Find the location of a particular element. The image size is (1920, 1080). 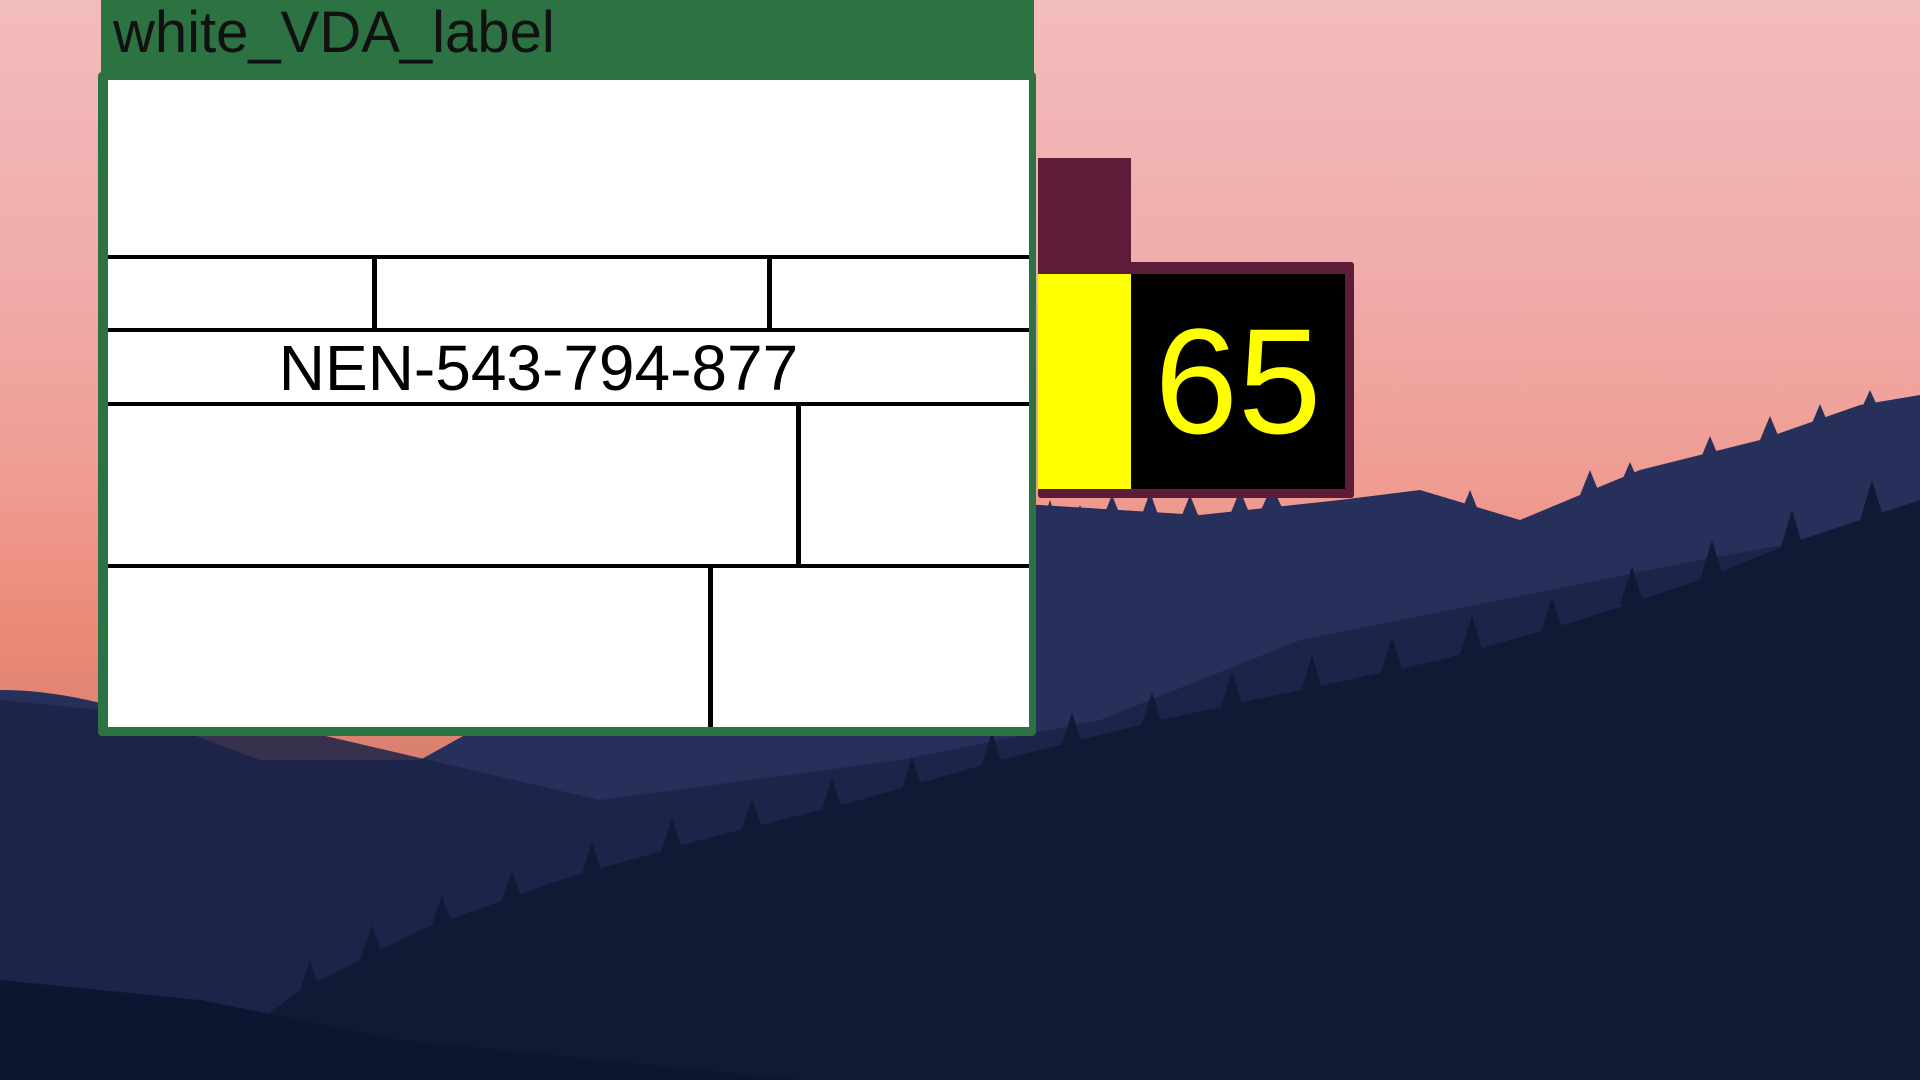

label-window-titlebar: white_VDA_label is located at coordinates (567, 40).